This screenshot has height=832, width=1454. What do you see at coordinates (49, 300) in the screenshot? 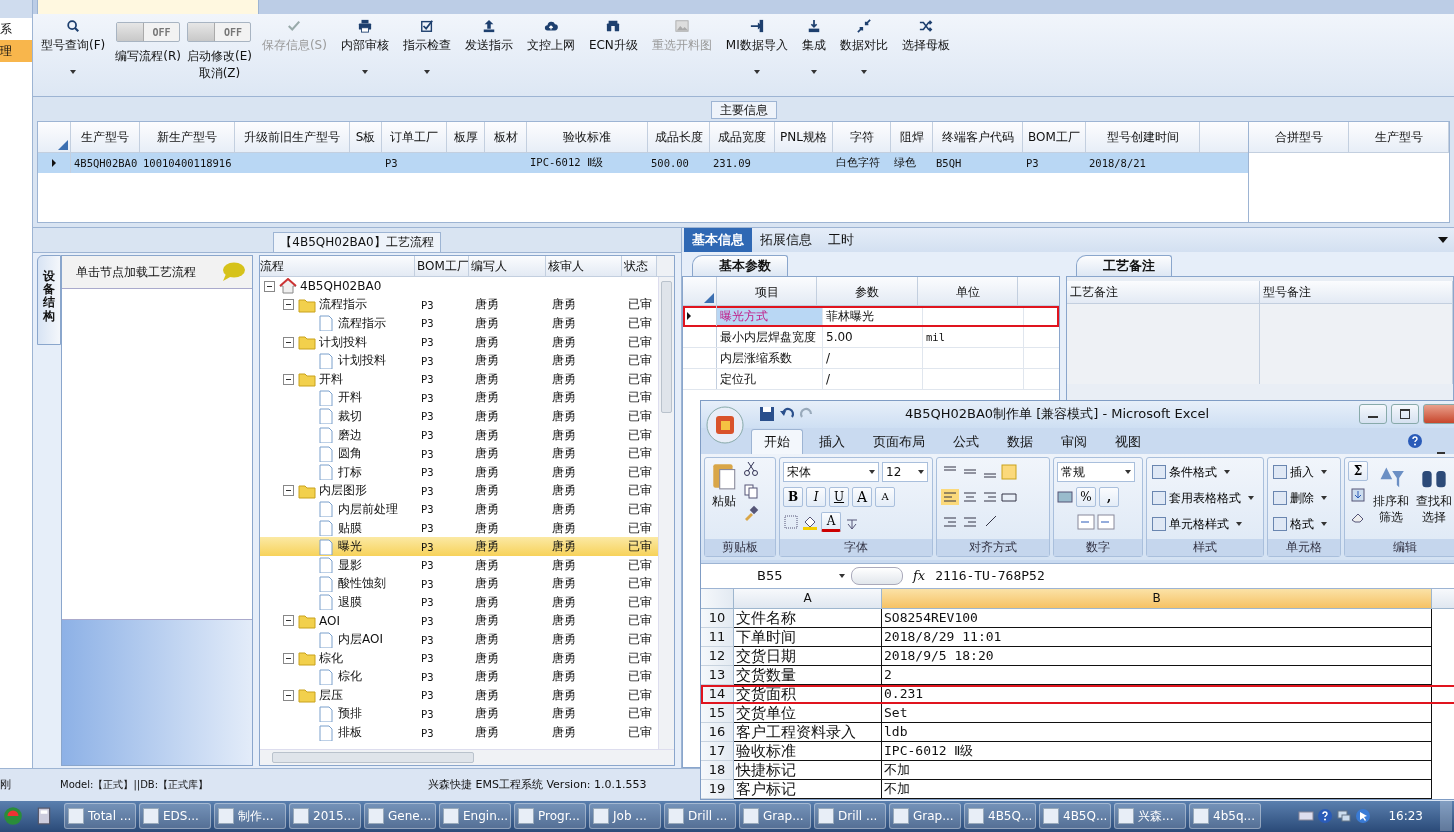
I see `side-tab: 设备结构` at bounding box center [49, 300].